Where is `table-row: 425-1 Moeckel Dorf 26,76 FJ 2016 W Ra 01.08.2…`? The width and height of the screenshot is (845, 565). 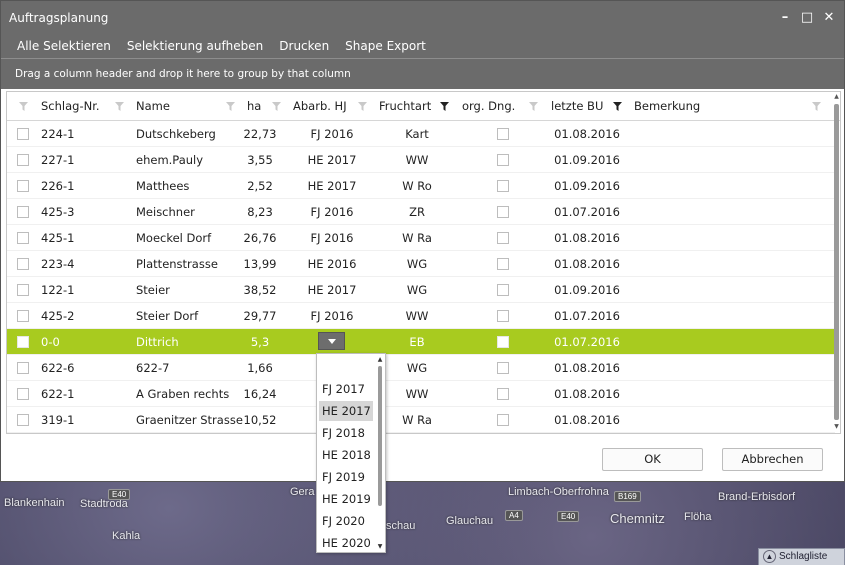 table-row: 425-1 Moeckel Dorf 26,76 FJ 2016 W Ra 01.08.2… is located at coordinates (421, 238).